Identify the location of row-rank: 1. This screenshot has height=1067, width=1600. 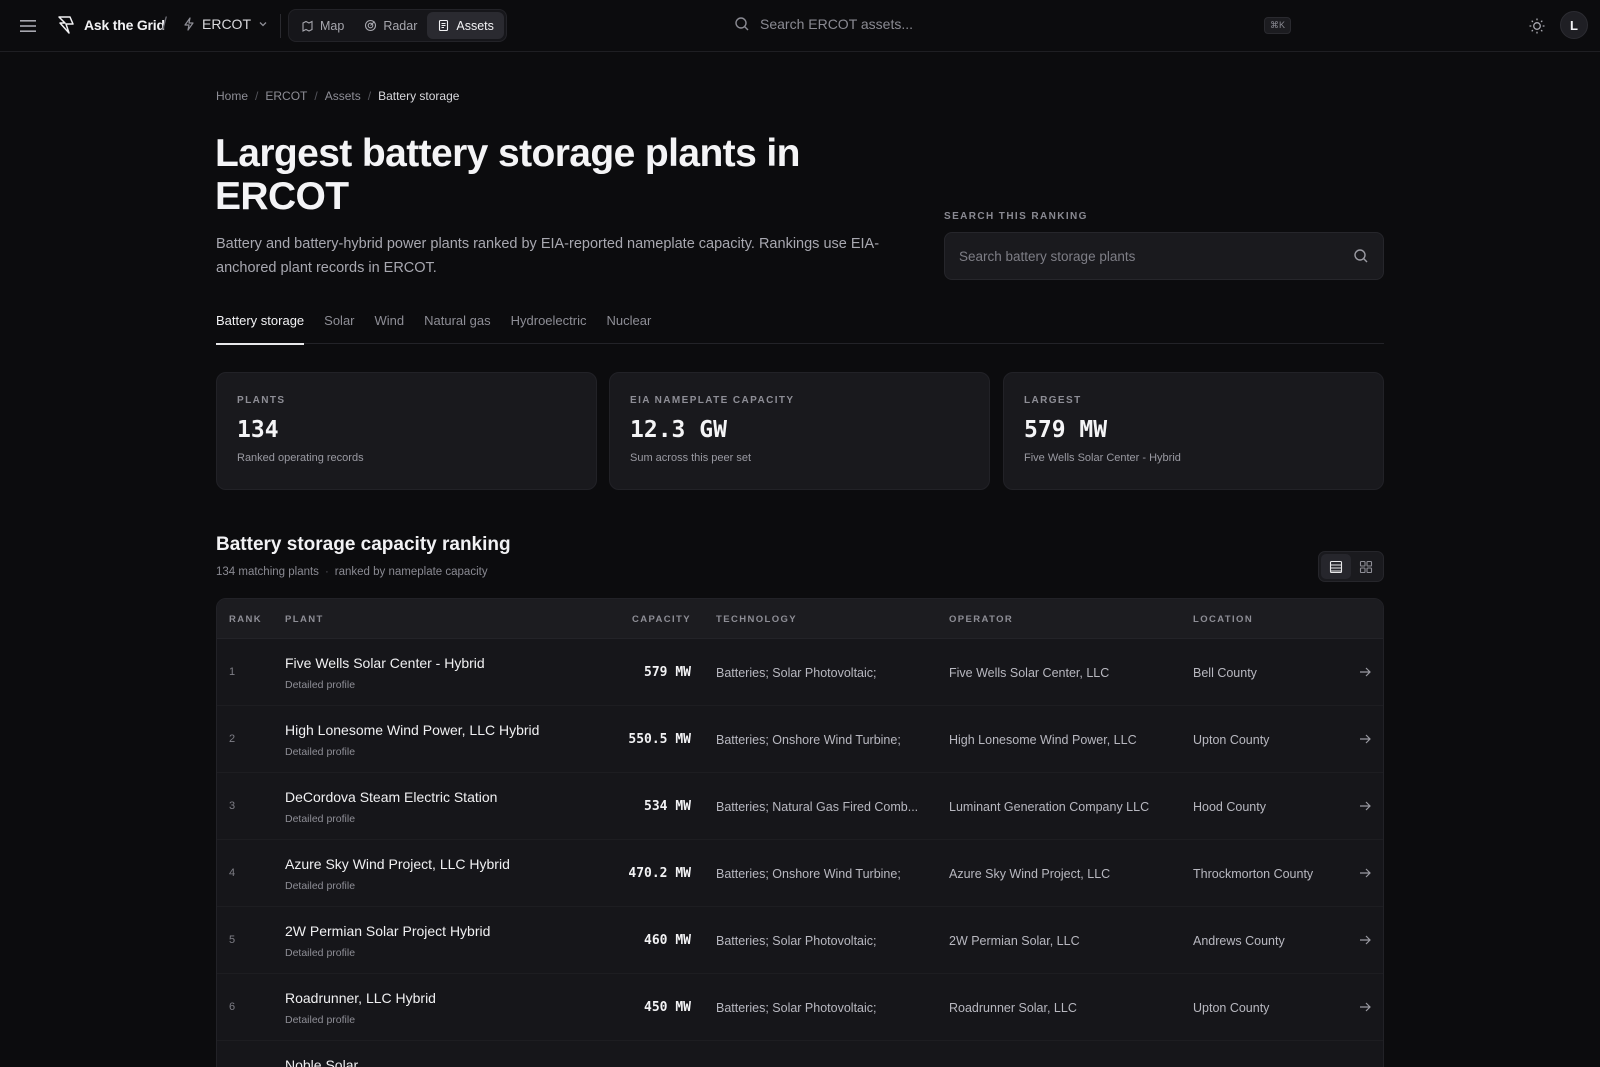
(232, 672).